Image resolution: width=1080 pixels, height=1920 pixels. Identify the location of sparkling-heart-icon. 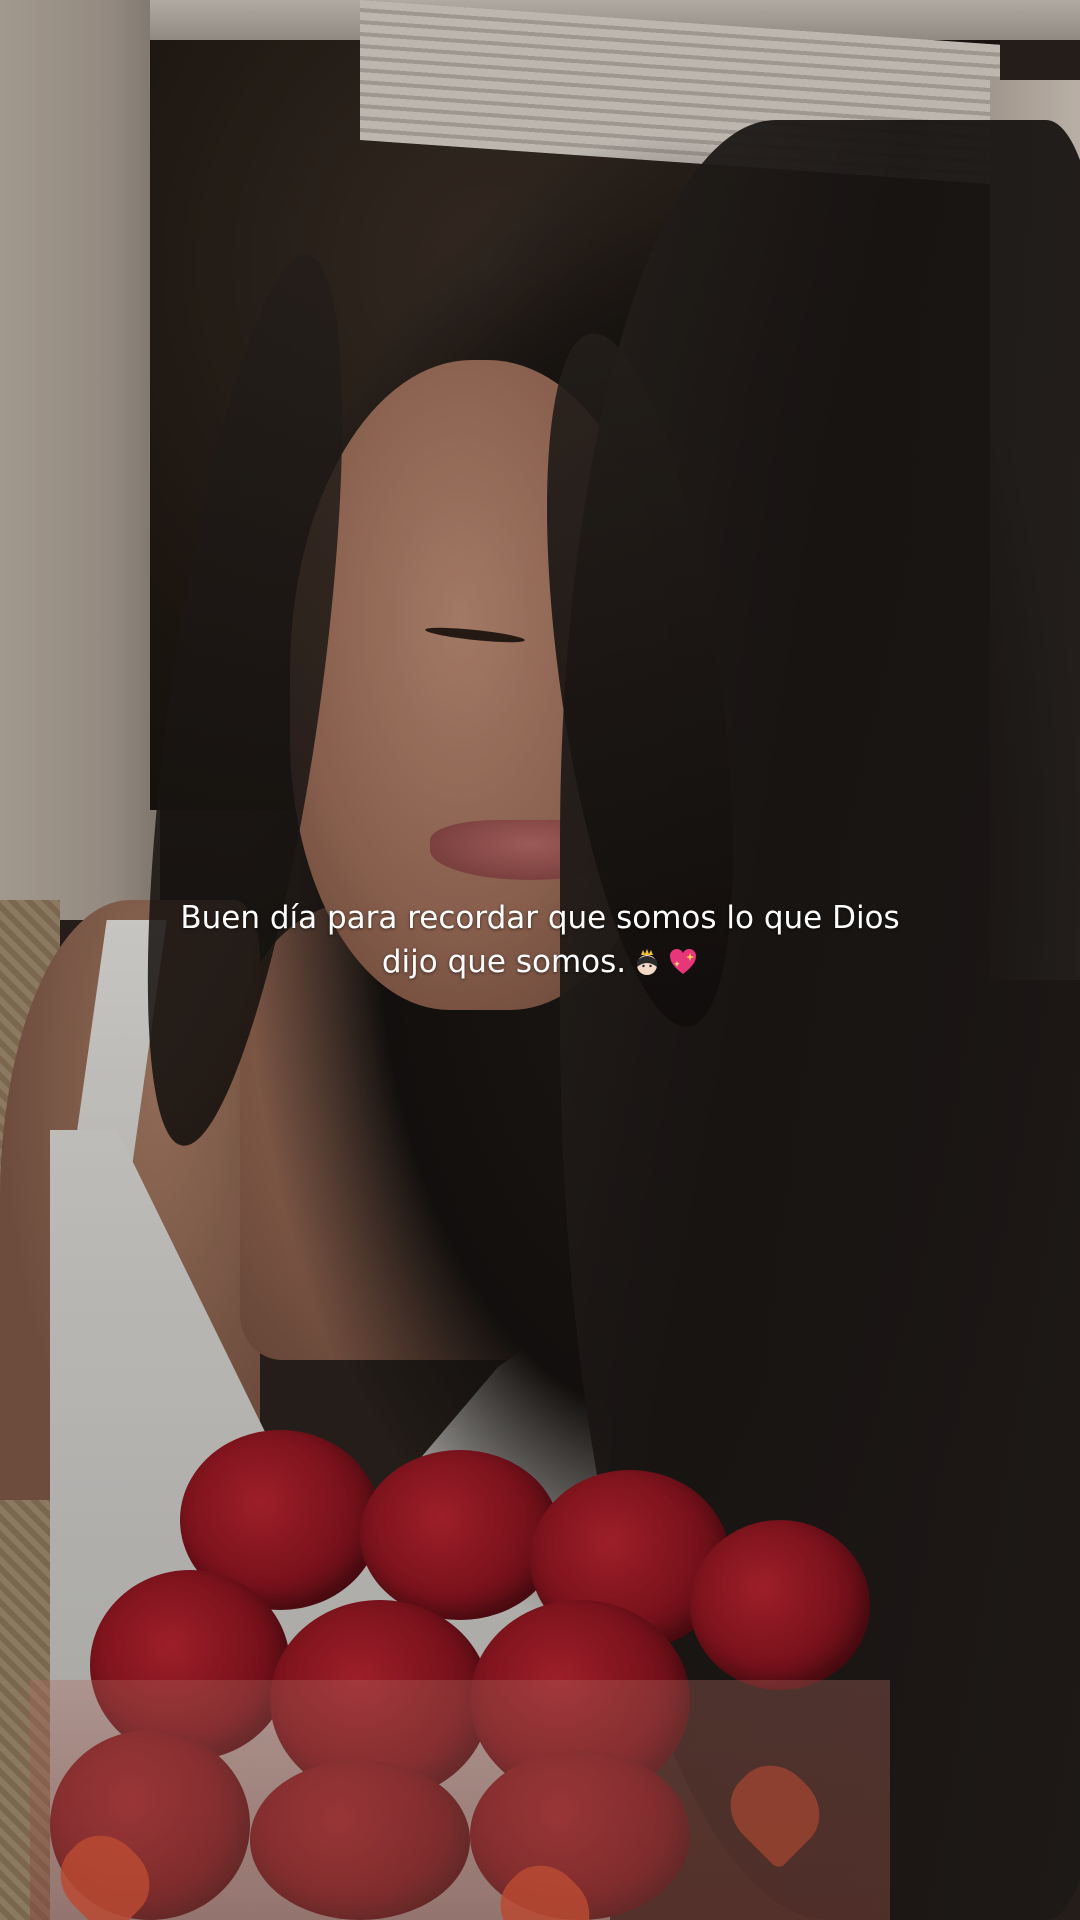
(683, 961).